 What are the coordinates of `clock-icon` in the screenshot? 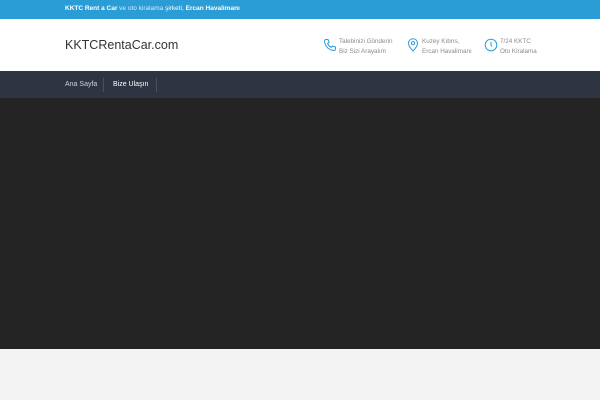 It's located at (491, 45).